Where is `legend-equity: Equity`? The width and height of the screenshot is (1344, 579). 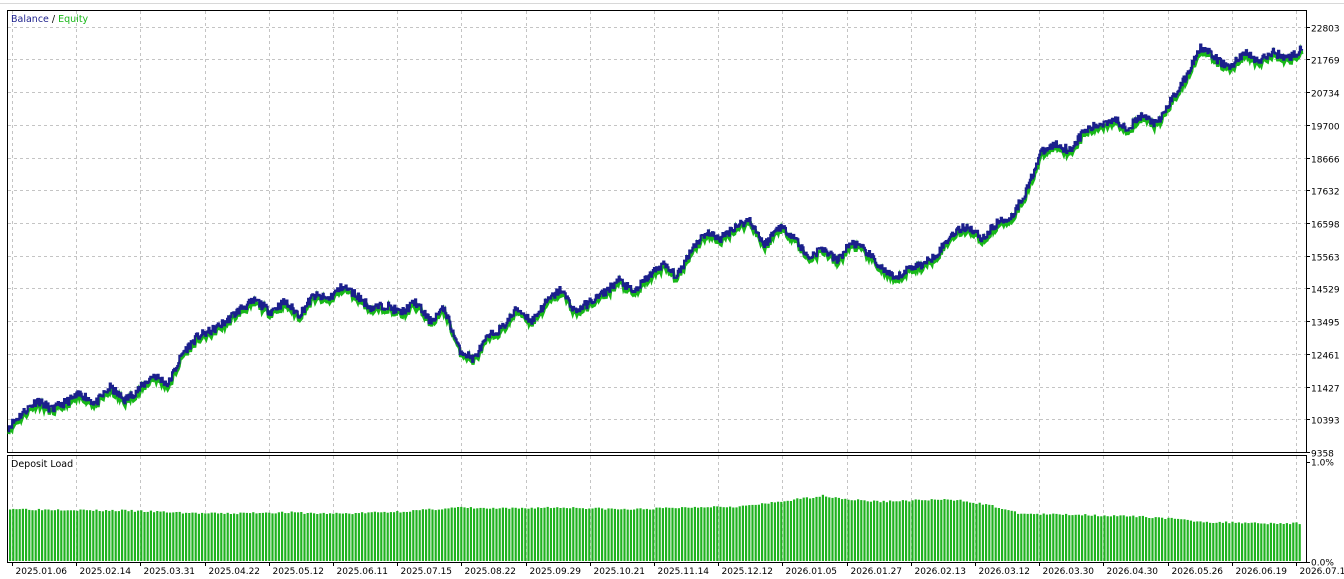 legend-equity: Equity is located at coordinates (73, 19).